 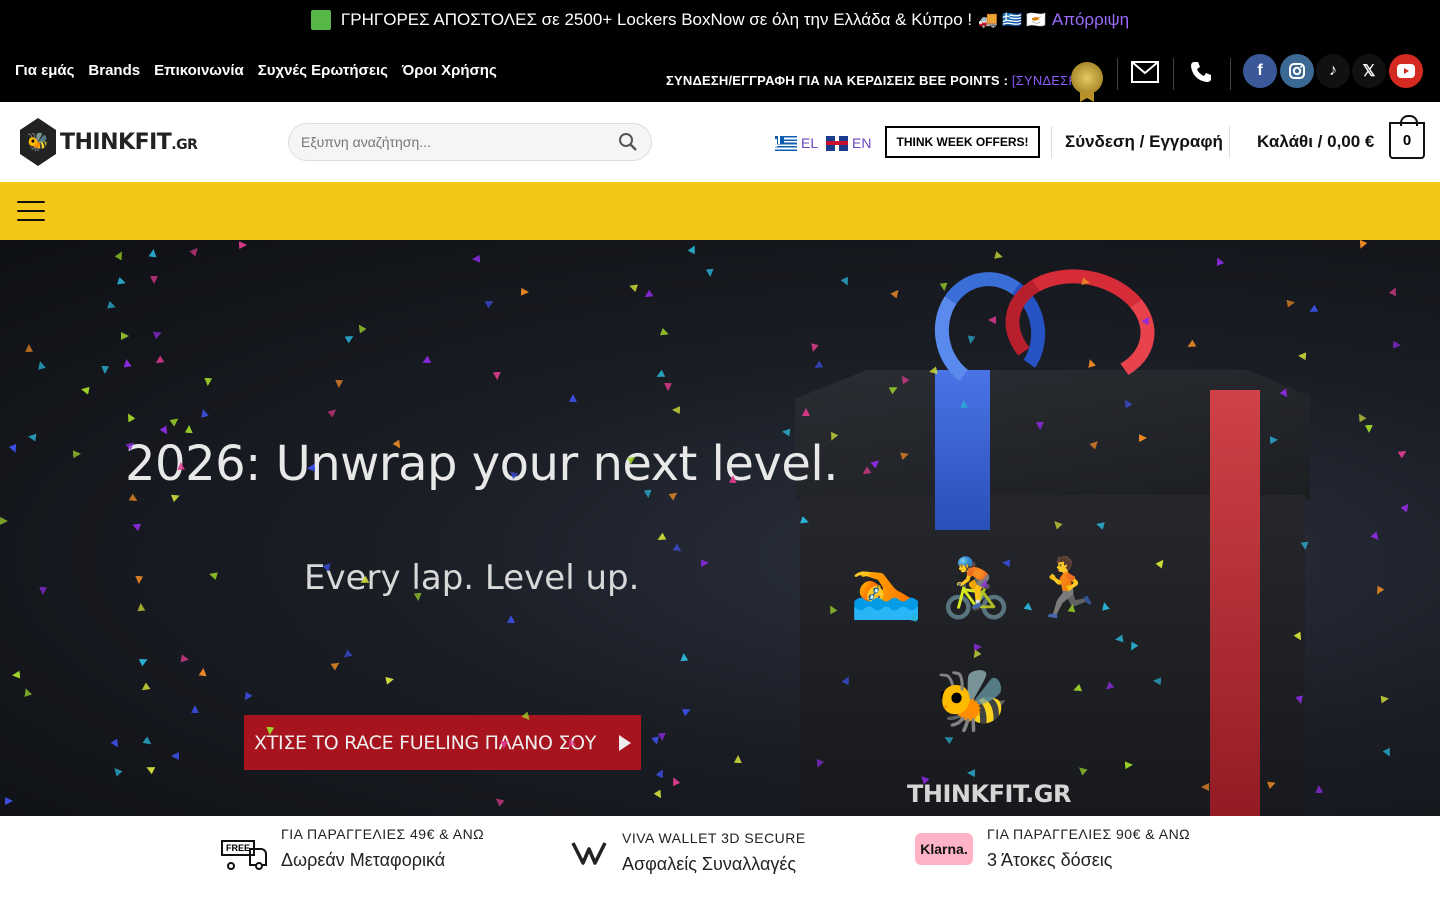 I want to click on logo-suffix: .GR, so click(x=184, y=144).